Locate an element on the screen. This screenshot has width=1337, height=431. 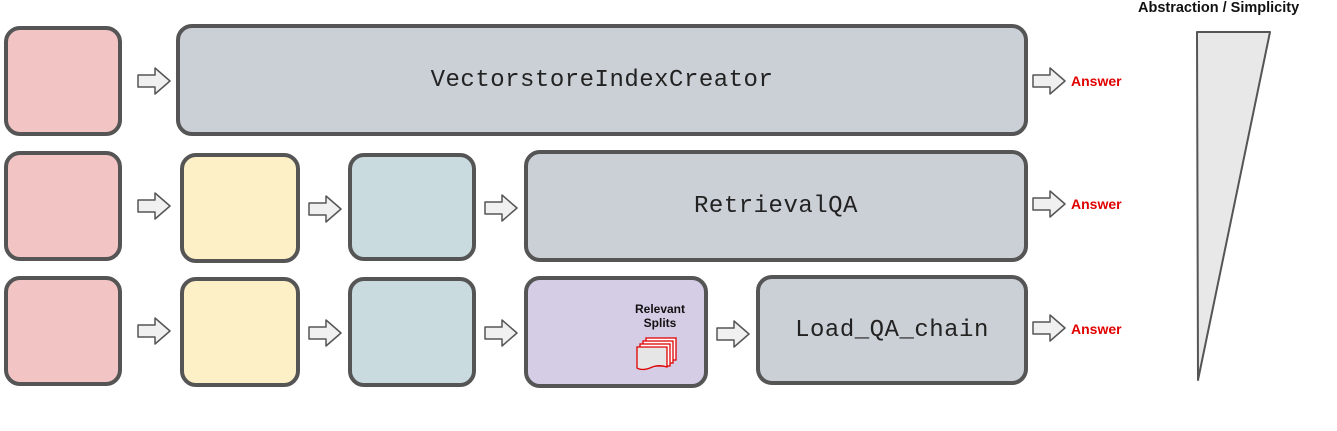
method-label: RetrievalQA is located at coordinates (776, 206).